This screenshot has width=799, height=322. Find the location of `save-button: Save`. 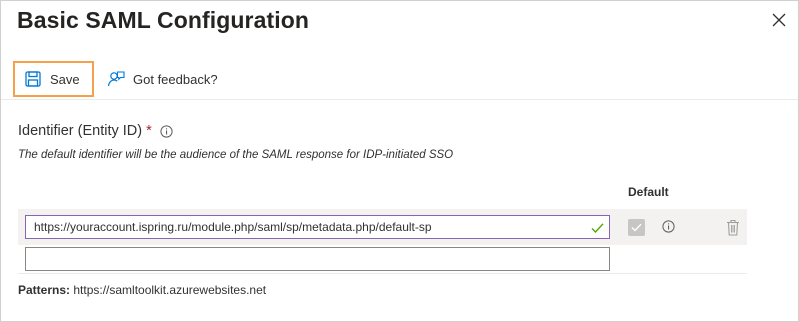

save-button: Save is located at coordinates (53, 79).